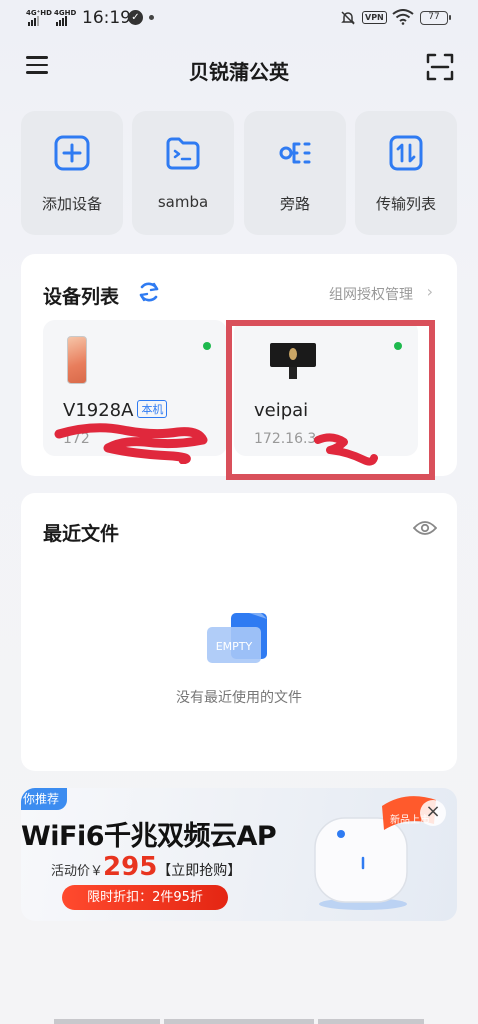 This screenshot has width=478, height=1024. Describe the element at coordinates (183, 153) in the screenshot. I see `samba-folder-icon` at that location.